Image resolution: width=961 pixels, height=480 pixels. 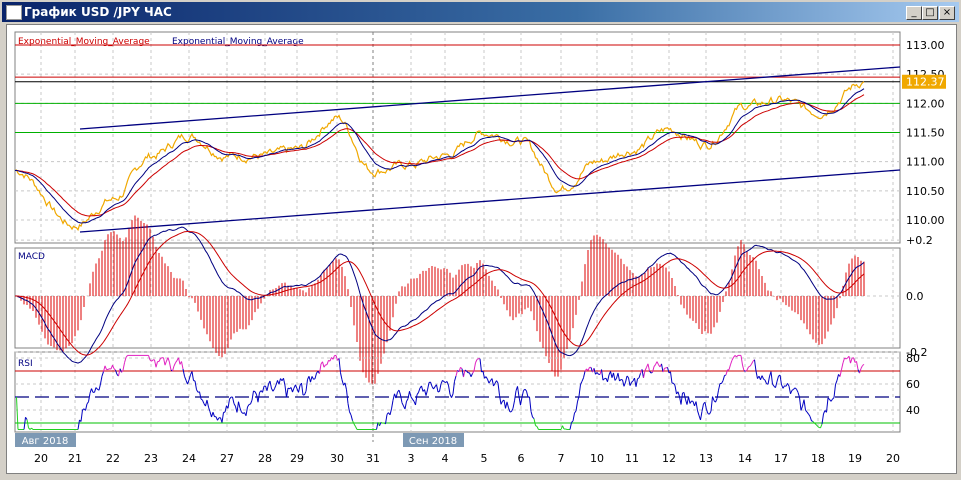 What do you see at coordinates (913, 384) in the screenshot?
I see `rsi-tick-label: 60` at bounding box center [913, 384].